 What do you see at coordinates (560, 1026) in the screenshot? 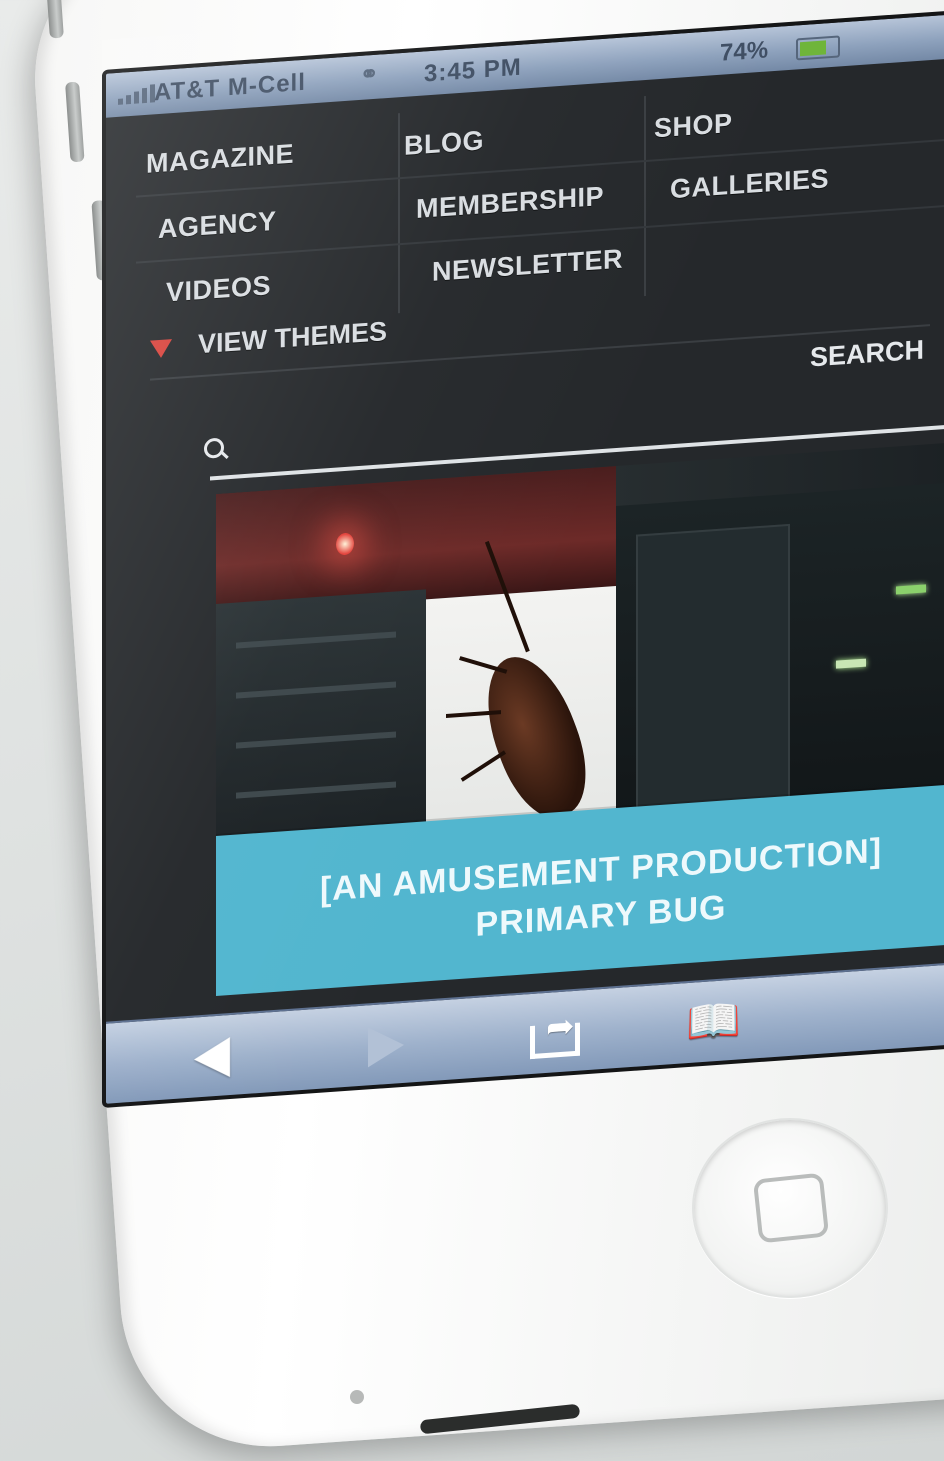
I see `share-arrow: ➦` at bounding box center [560, 1026].